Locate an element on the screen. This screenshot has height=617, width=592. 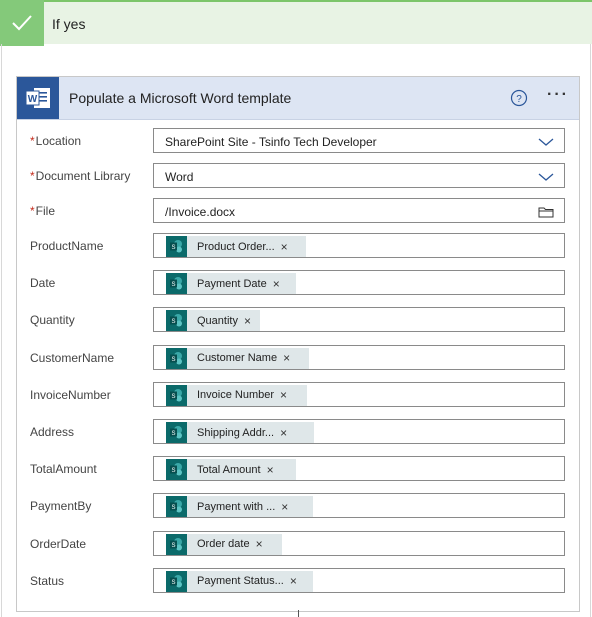
help-icon: ? is located at coordinates (519, 98).